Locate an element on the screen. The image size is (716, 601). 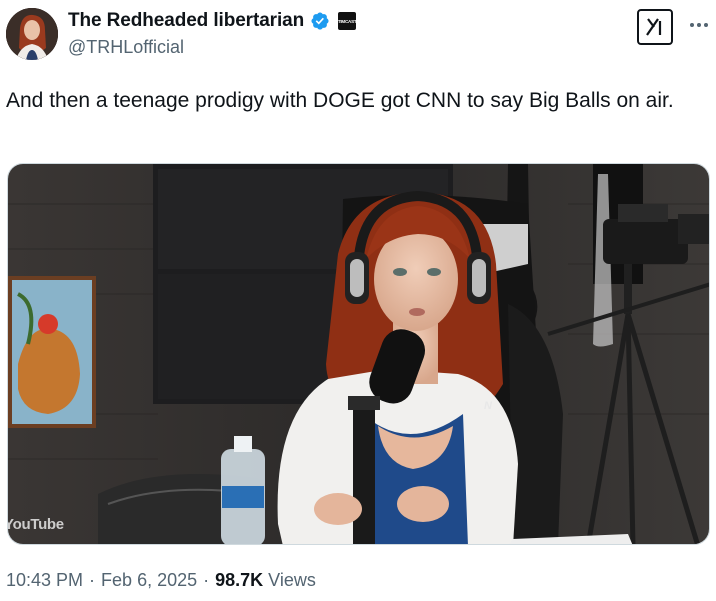
tweet-time: 10:43 PM is located at coordinates (44, 580).